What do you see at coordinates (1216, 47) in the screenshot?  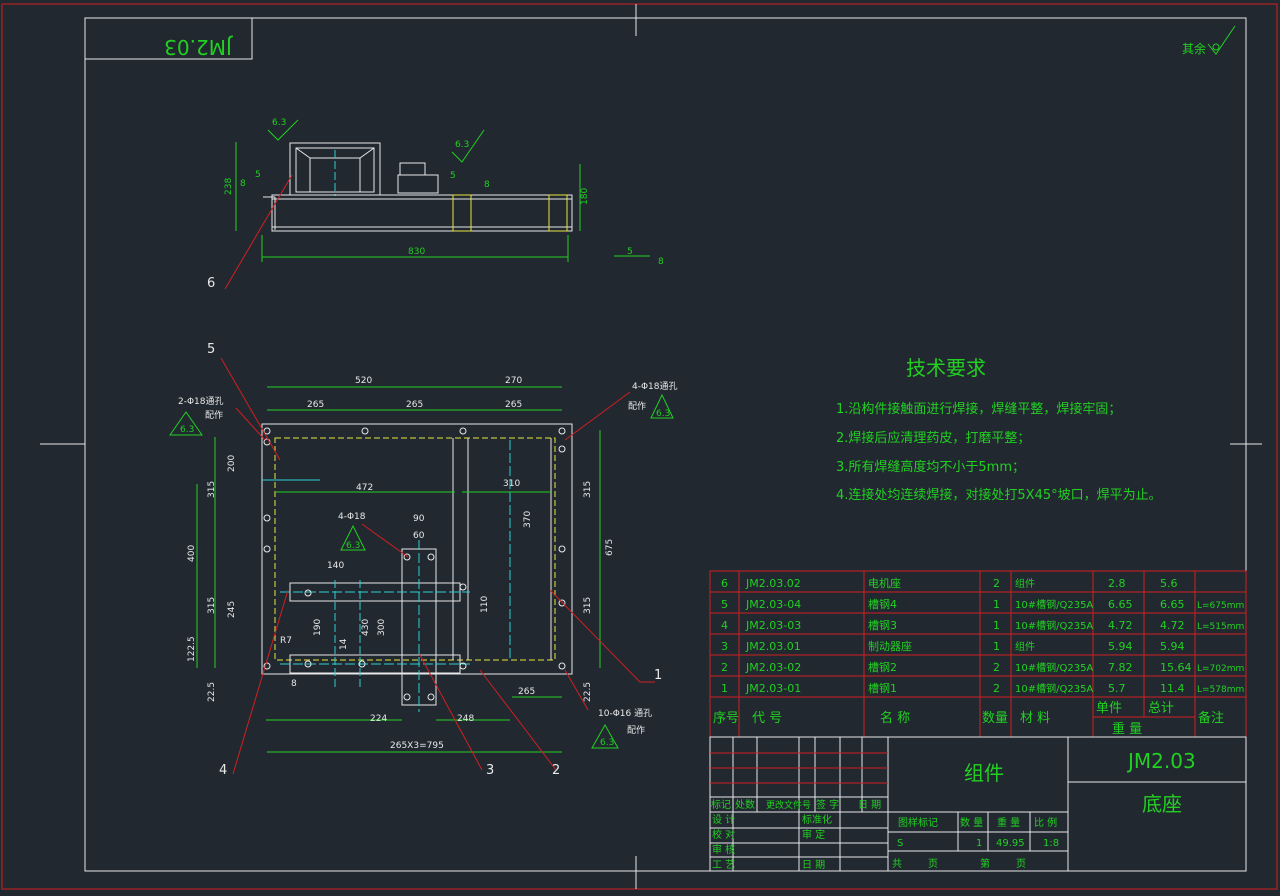 I see `roughness-circle-icon` at bounding box center [1216, 47].